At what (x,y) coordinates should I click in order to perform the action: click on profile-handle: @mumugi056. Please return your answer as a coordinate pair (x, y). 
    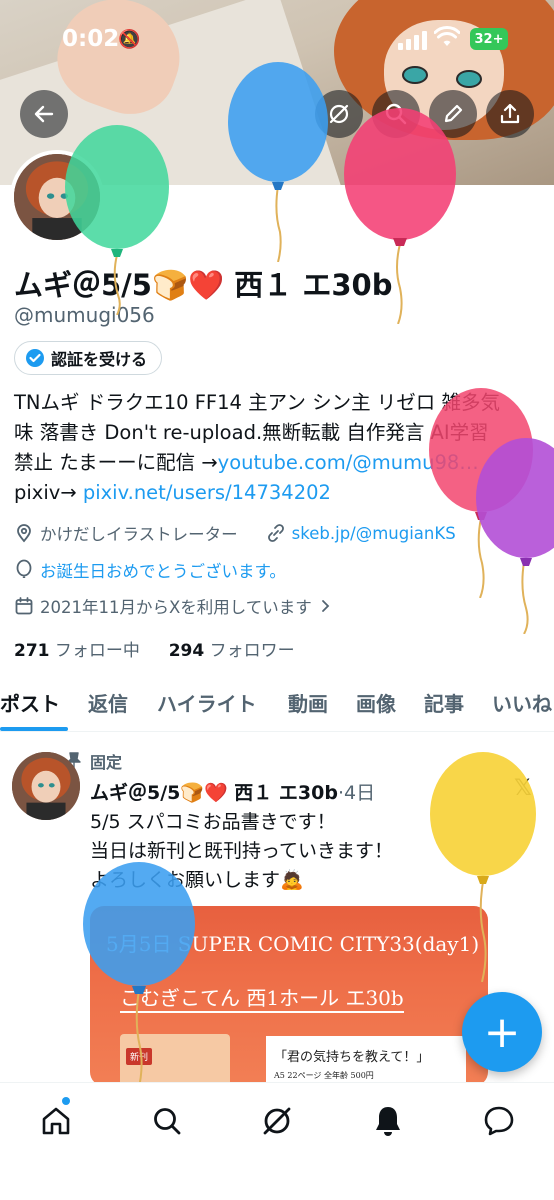
    Looking at the image, I should click on (84, 315).